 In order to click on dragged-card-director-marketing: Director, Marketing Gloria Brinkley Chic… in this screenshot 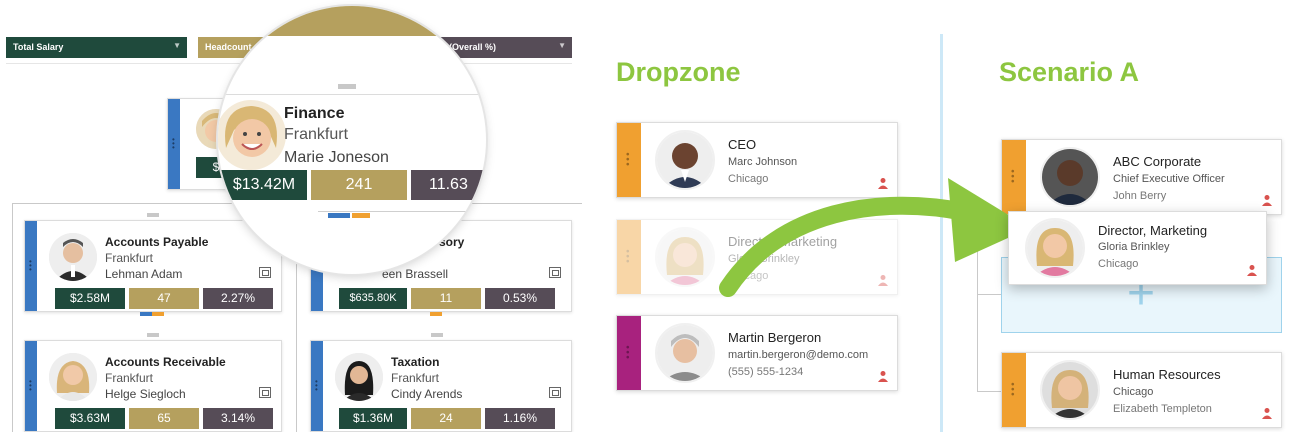, I will do `click(1137, 248)`.